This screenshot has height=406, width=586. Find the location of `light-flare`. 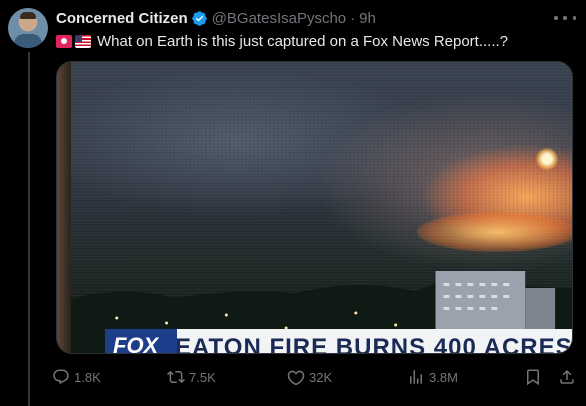

light-flare is located at coordinates (547, 159).